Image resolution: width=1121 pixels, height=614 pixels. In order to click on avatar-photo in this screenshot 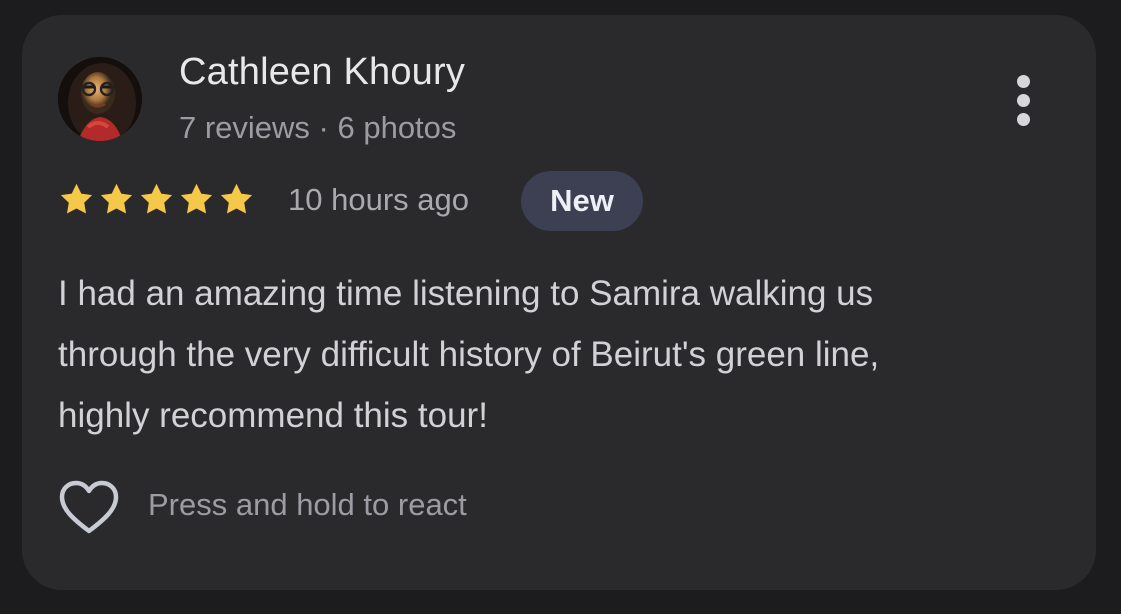, I will do `click(100, 99)`.